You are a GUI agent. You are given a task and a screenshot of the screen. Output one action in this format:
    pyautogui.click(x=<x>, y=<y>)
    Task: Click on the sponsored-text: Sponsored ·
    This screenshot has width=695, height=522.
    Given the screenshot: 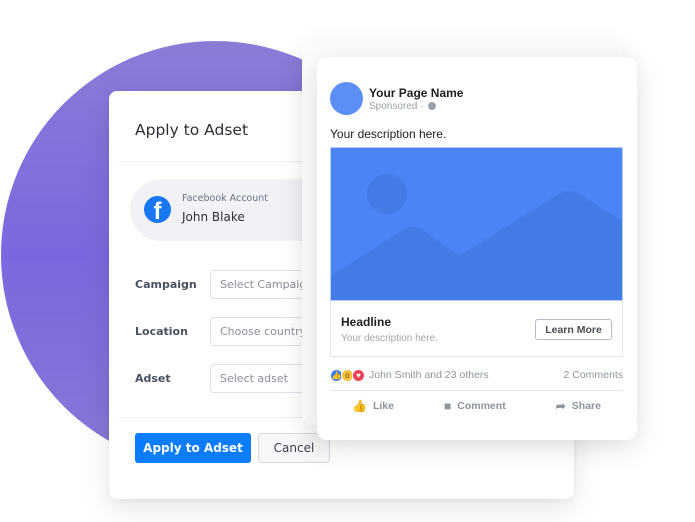 What is the action you would take?
    pyautogui.click(x=396, y=106)
    